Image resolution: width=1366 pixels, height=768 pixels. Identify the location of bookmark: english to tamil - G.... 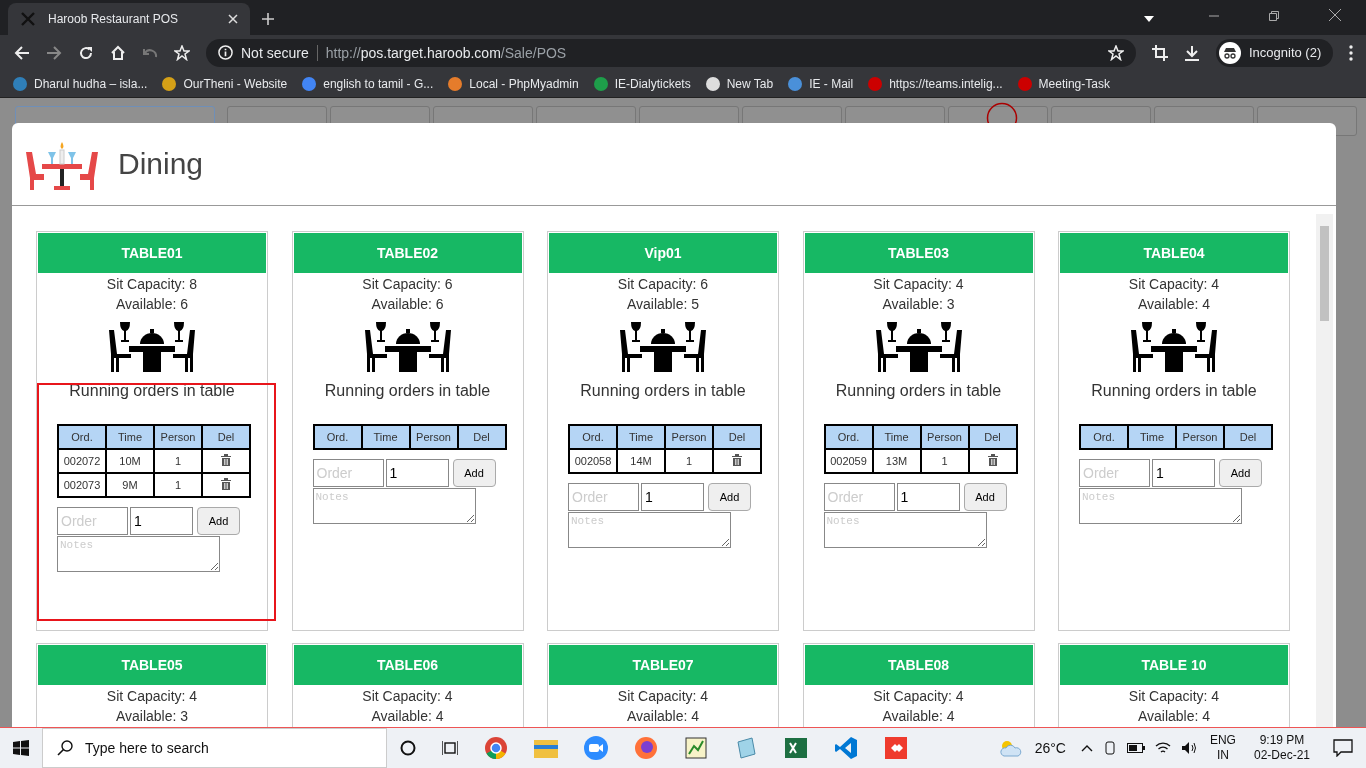
(367, 83).